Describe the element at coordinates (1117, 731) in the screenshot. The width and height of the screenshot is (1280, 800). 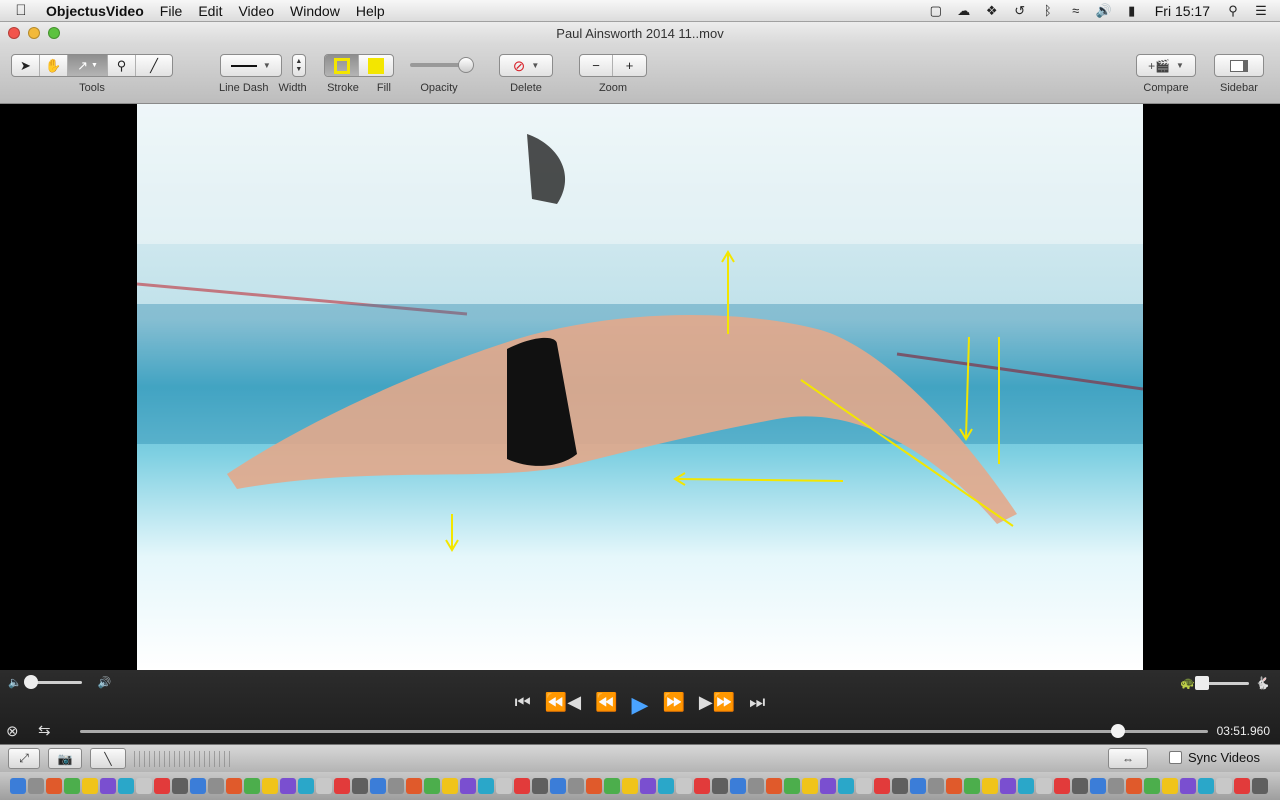
I see `timeline-playhead` at that location.